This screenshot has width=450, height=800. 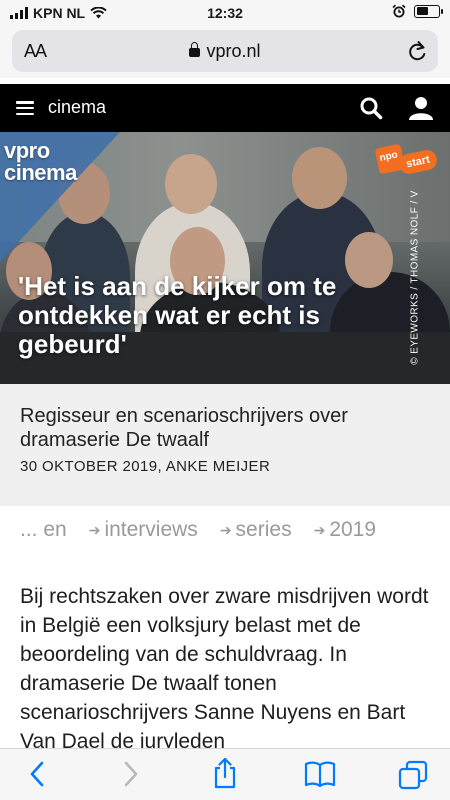 What do you see at coordinates (195, 49) in the screenshot?
I see `lock-icon` at bounding box center [195, 49].